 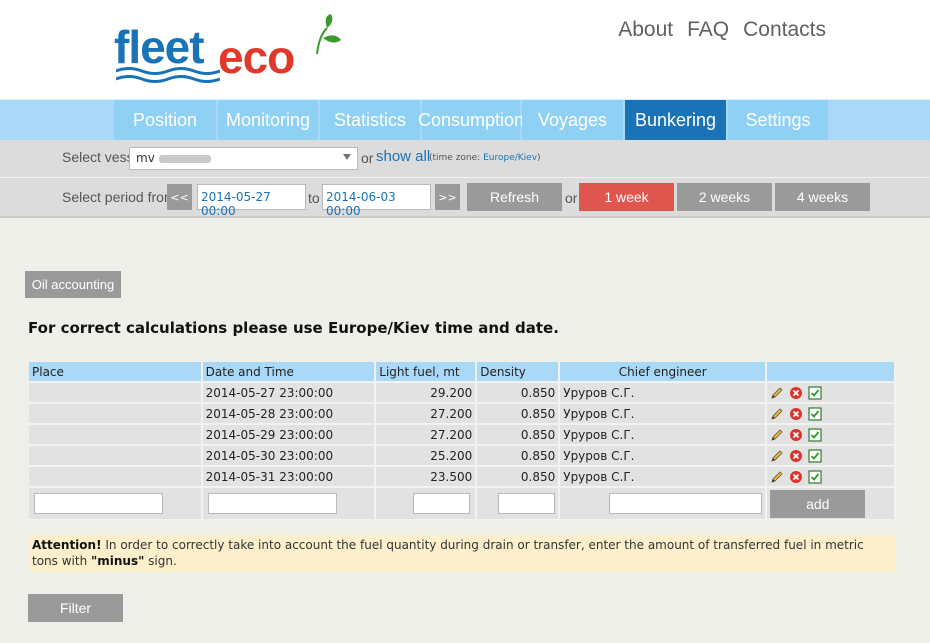 What do you see at coordinates (645, 30) in the screenshot?
I see `about-link: About` at bounding box center [645, 30].